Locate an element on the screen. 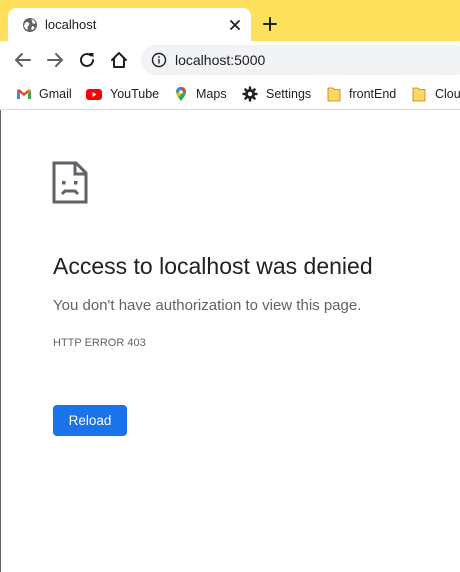 The image size is (460, 572). address-bar: localhost:5000 is located at coordinates (300, 60).